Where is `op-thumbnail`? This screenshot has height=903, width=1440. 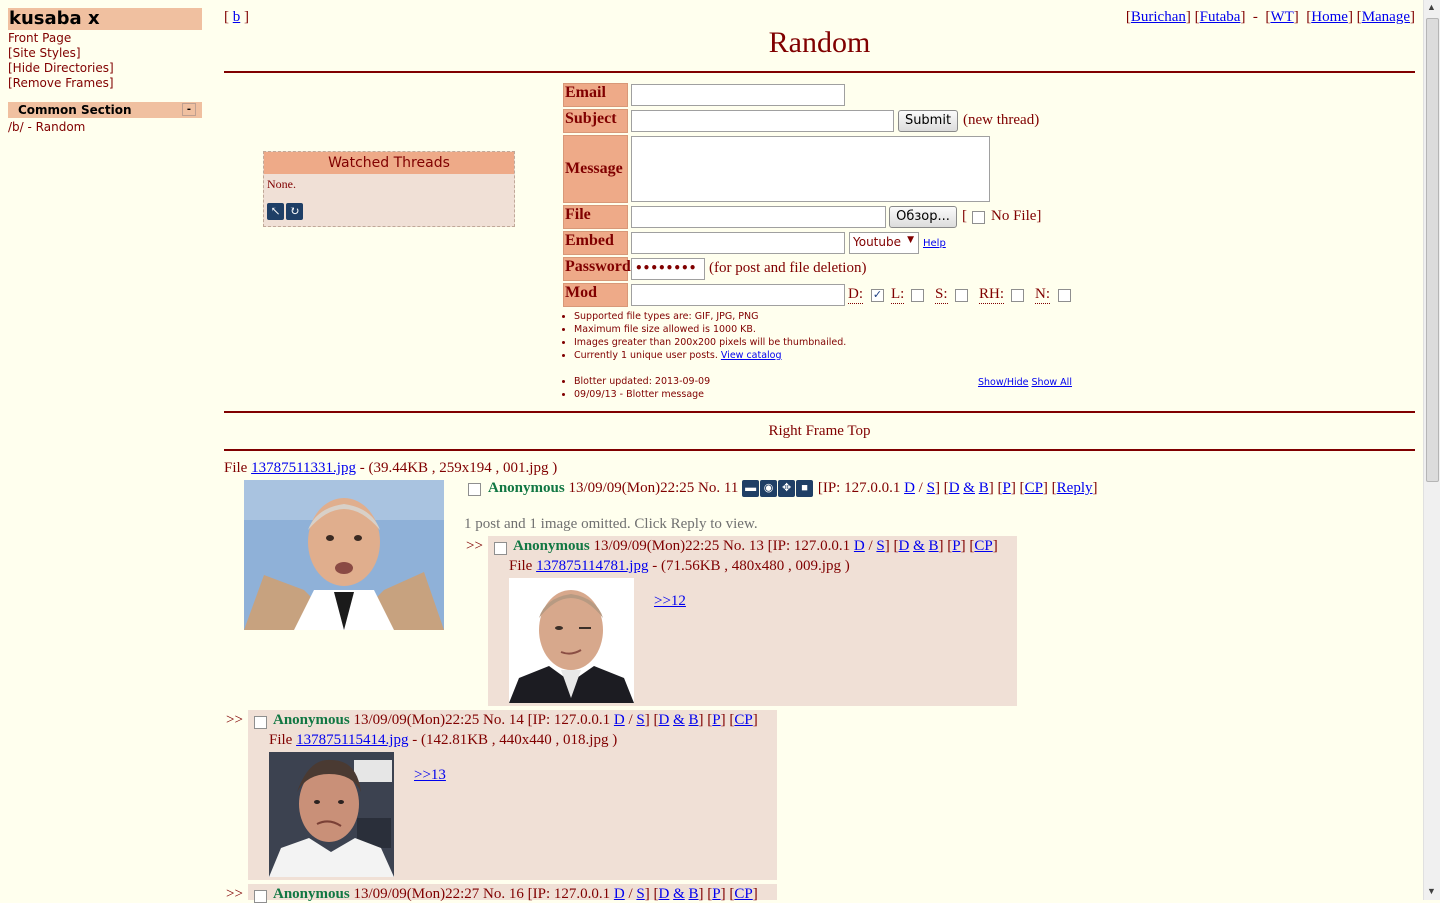
op-thumbnail is located at coordinates (344, 555).